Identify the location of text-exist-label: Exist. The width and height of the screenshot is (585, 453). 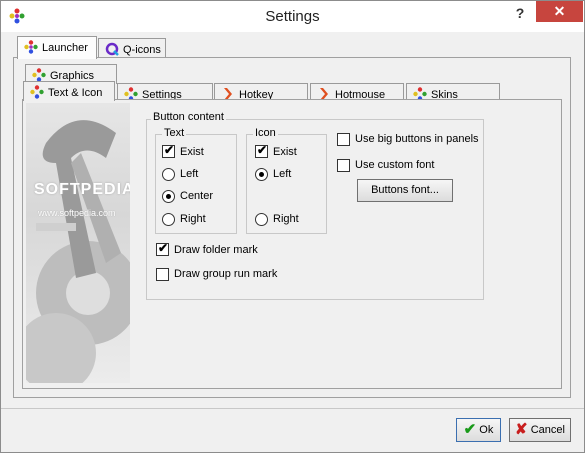
(192, 152).